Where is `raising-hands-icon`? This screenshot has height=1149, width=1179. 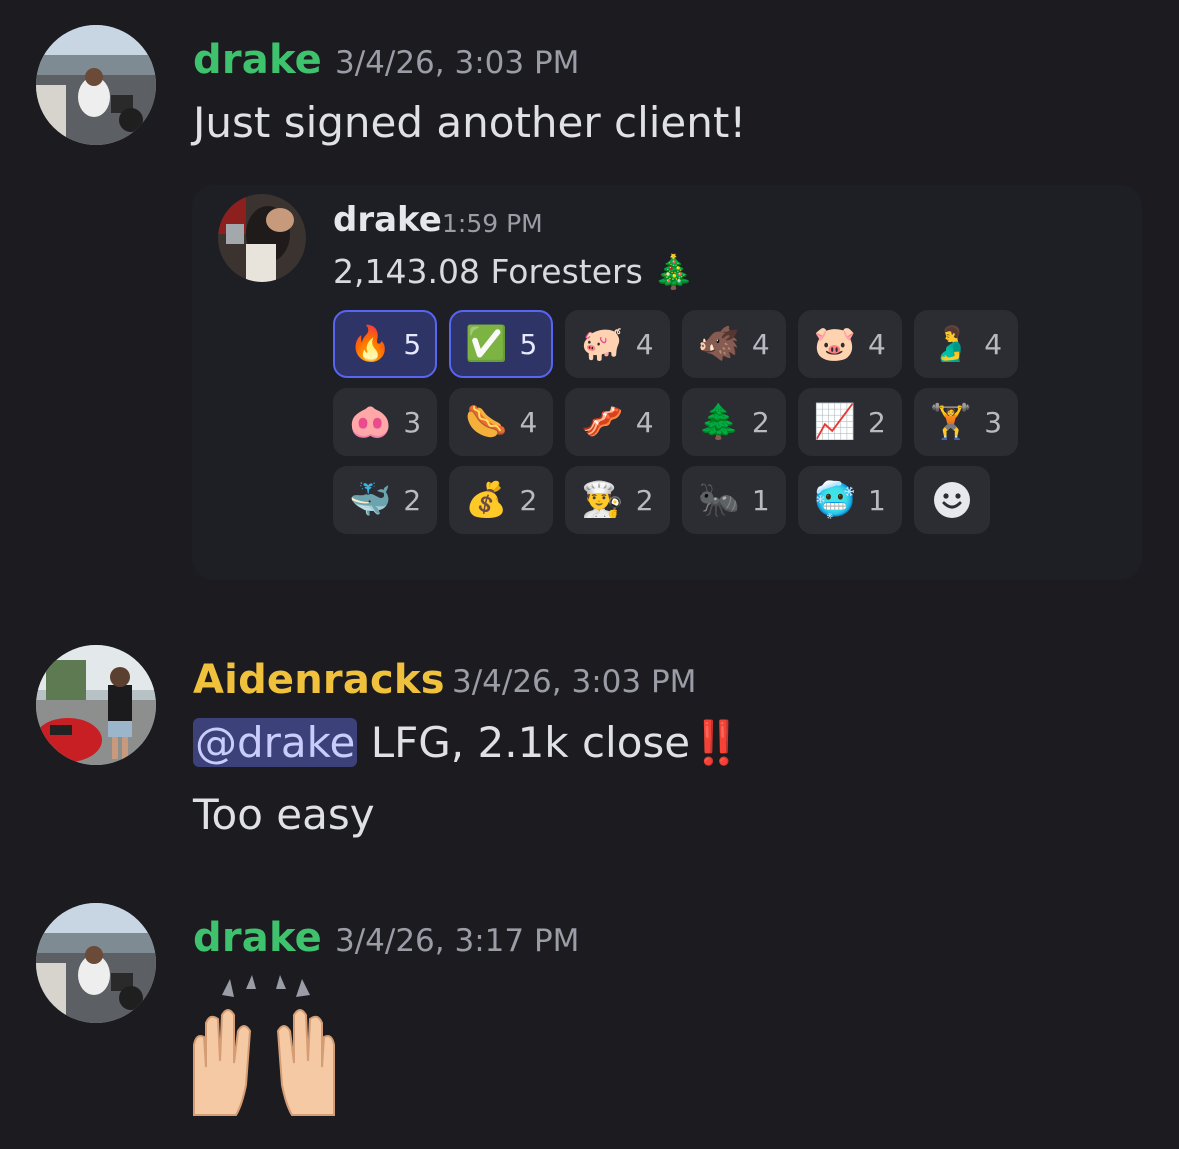
raising-hands-icon is located at coordinates (264, 1045).